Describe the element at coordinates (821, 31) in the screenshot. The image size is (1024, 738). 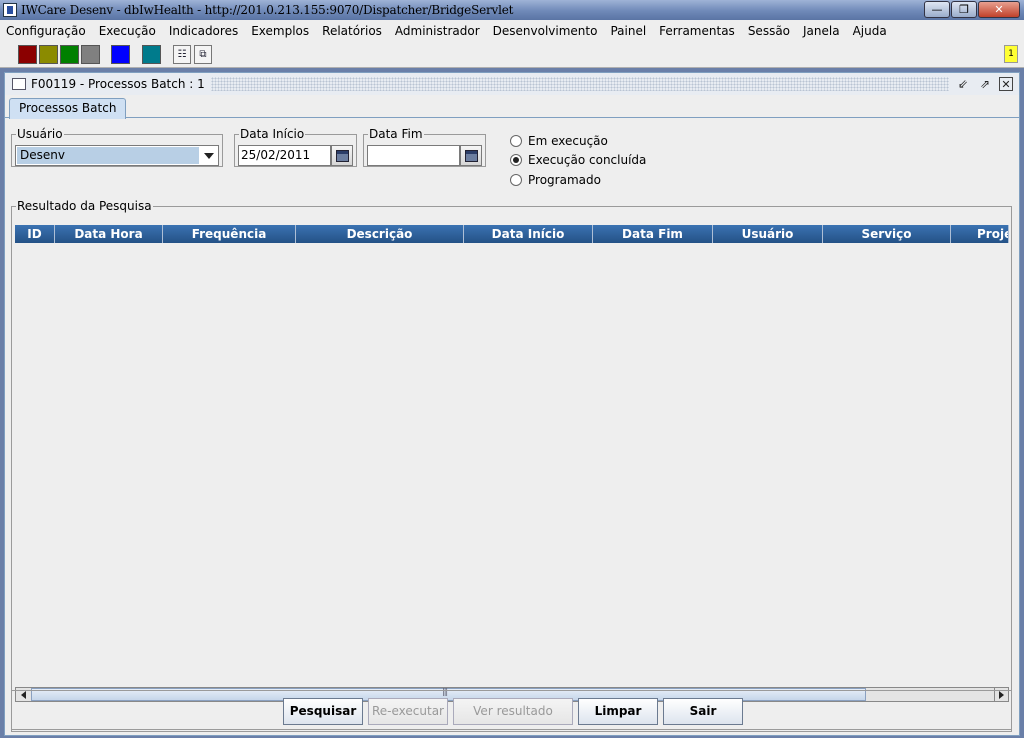
I see `menu-janela: Janela` at that location.